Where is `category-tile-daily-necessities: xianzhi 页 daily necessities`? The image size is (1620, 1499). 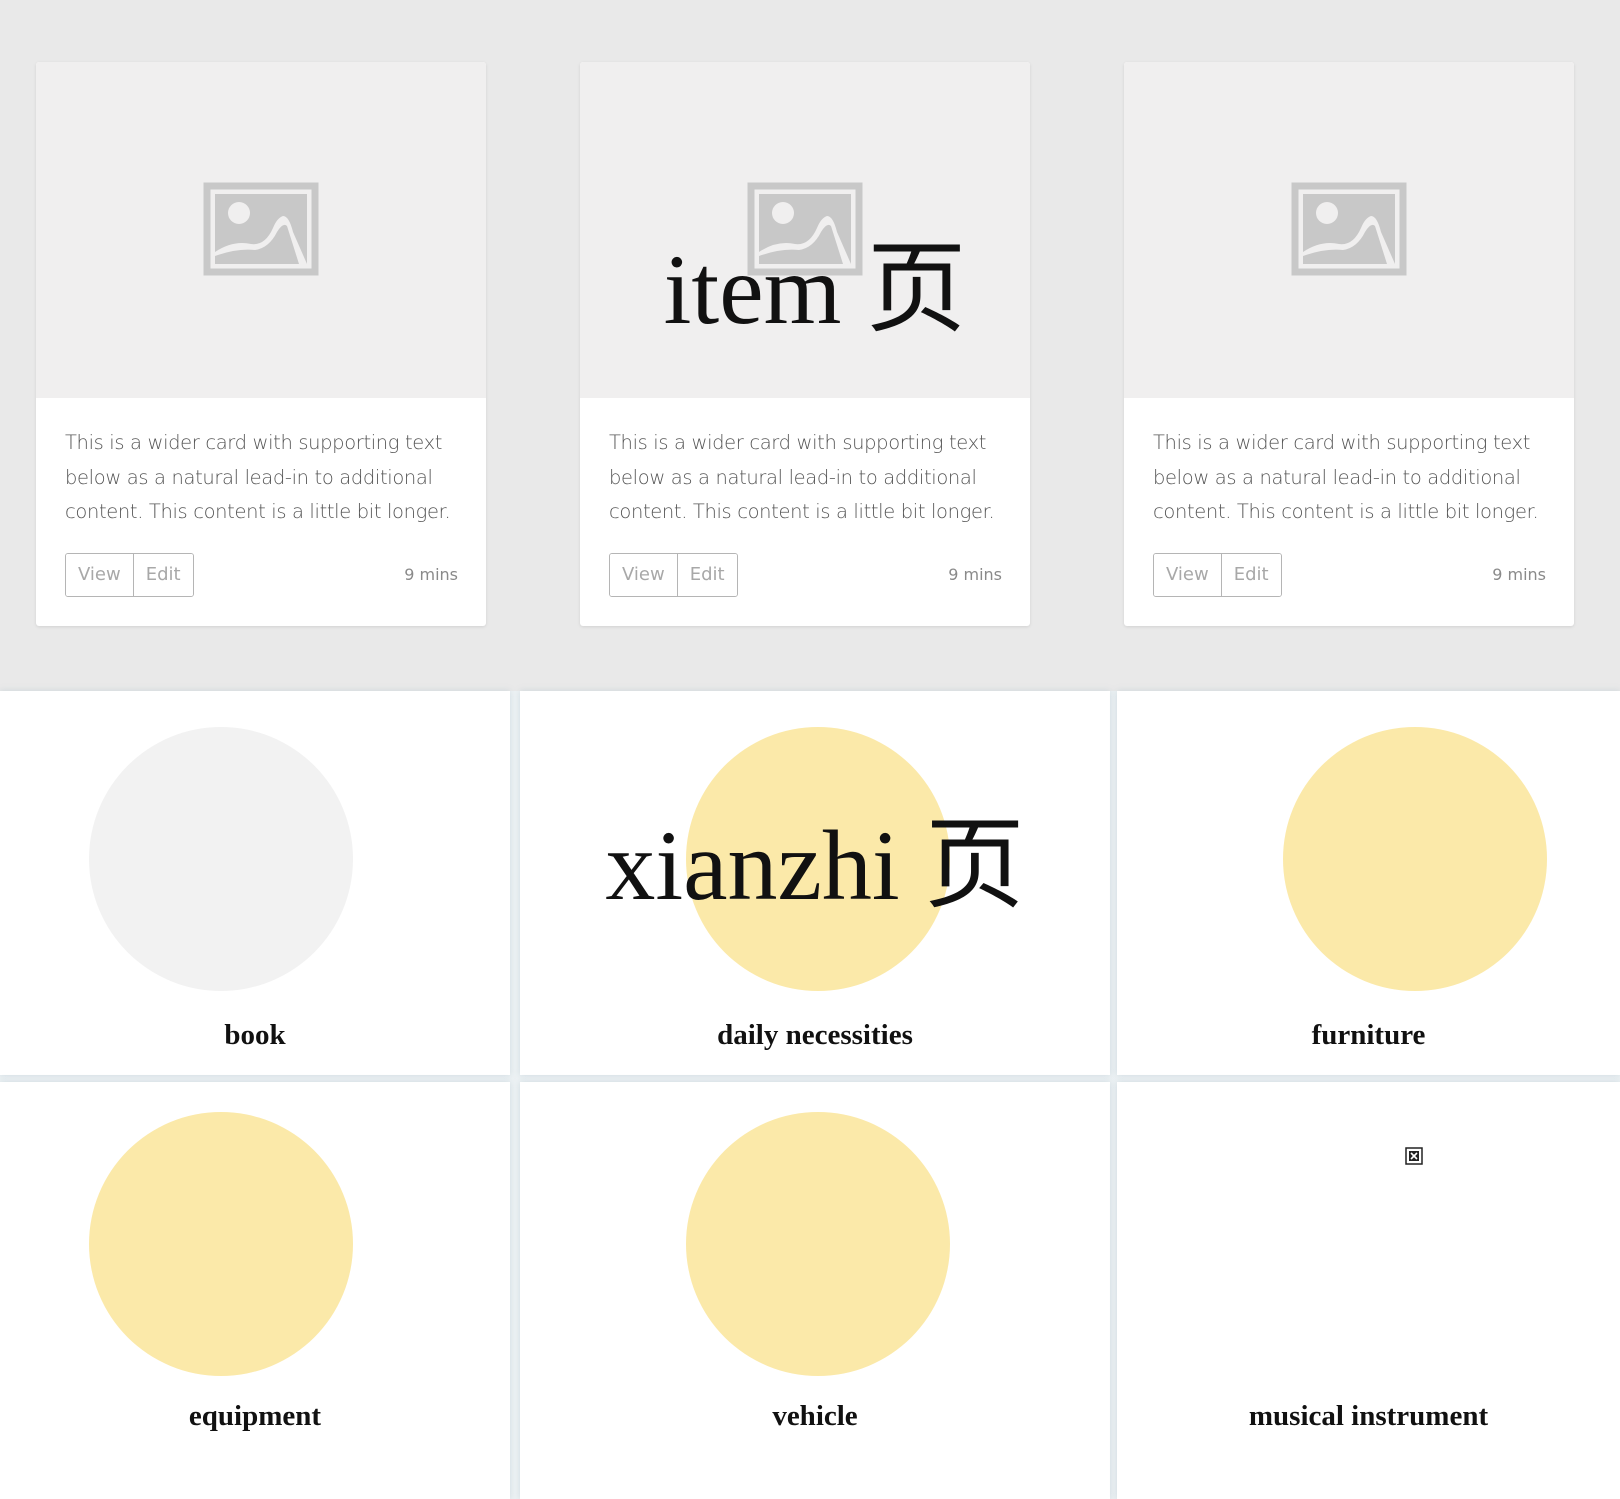
category-tile-daily-necessities: xianzhi 页 daily necessities is located at coordinates (815, 883).